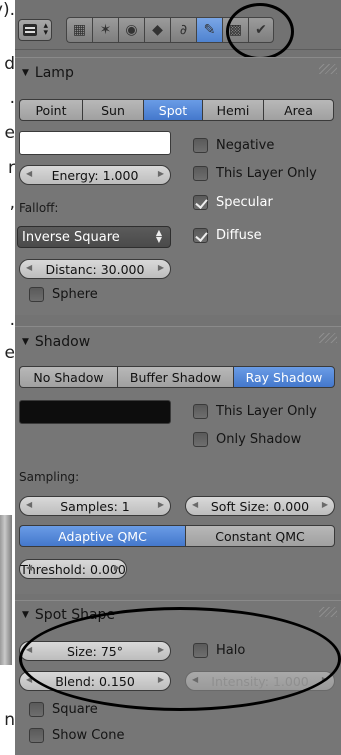  I want to click on tab-render-layers: ▦, so click(79, 30).